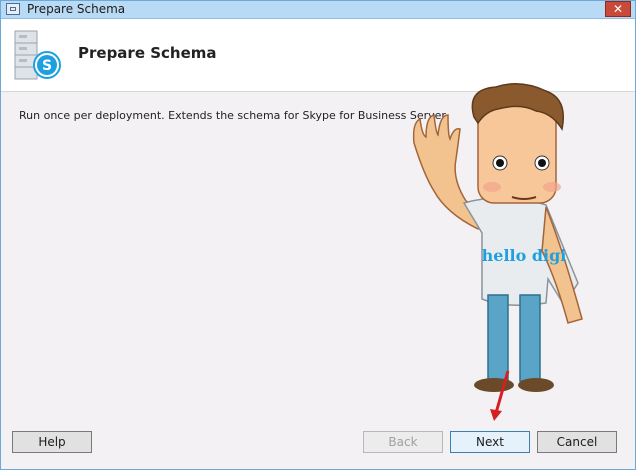  What do you see at coordinates (13, 9) in the screenshot?
I see `app-window-icon` at bounding box center [13, 9].